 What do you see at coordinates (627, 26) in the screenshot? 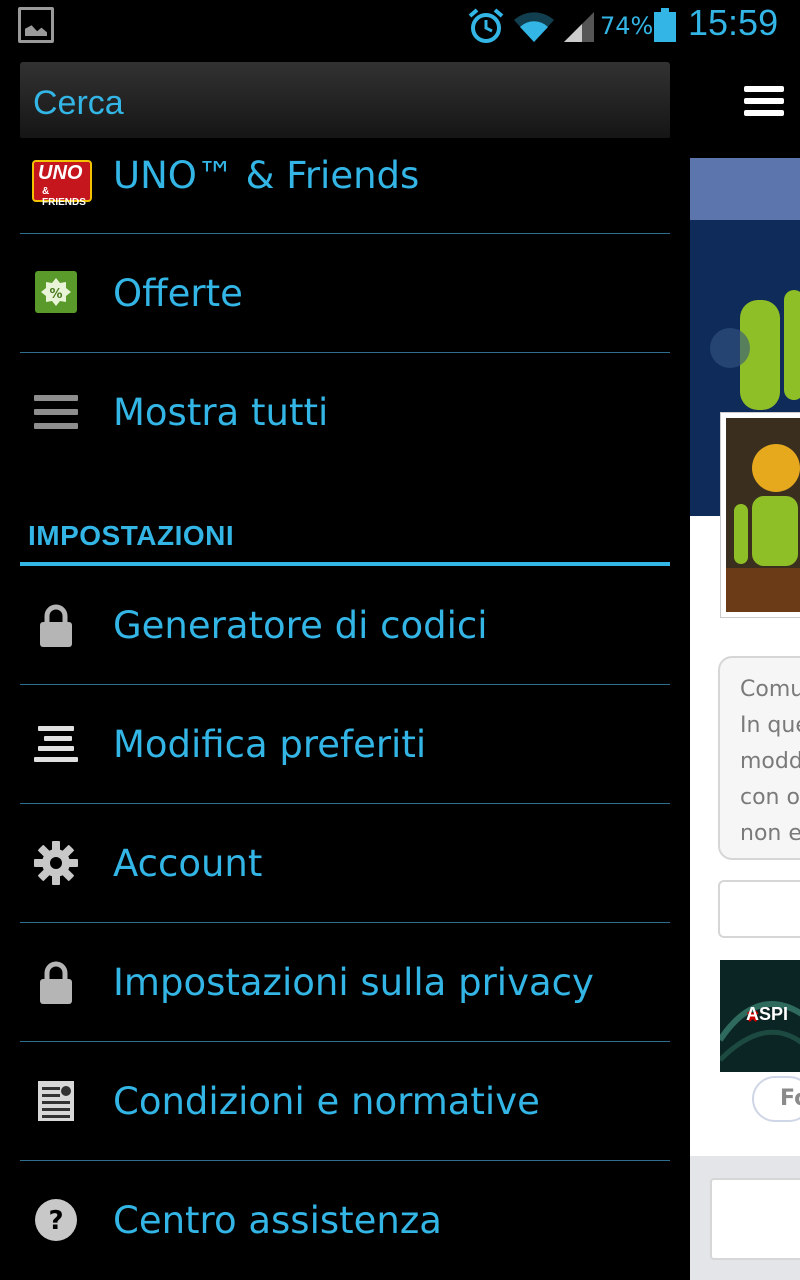
I see `battery-percent: 74%` at bounding box center [627, 26].